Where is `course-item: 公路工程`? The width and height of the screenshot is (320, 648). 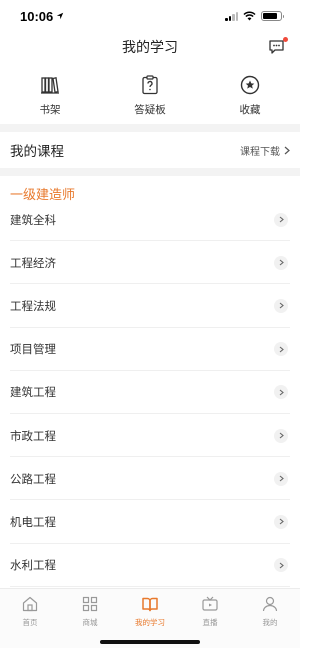
course-item: 公路工程 is located at coordinates (150, 479).